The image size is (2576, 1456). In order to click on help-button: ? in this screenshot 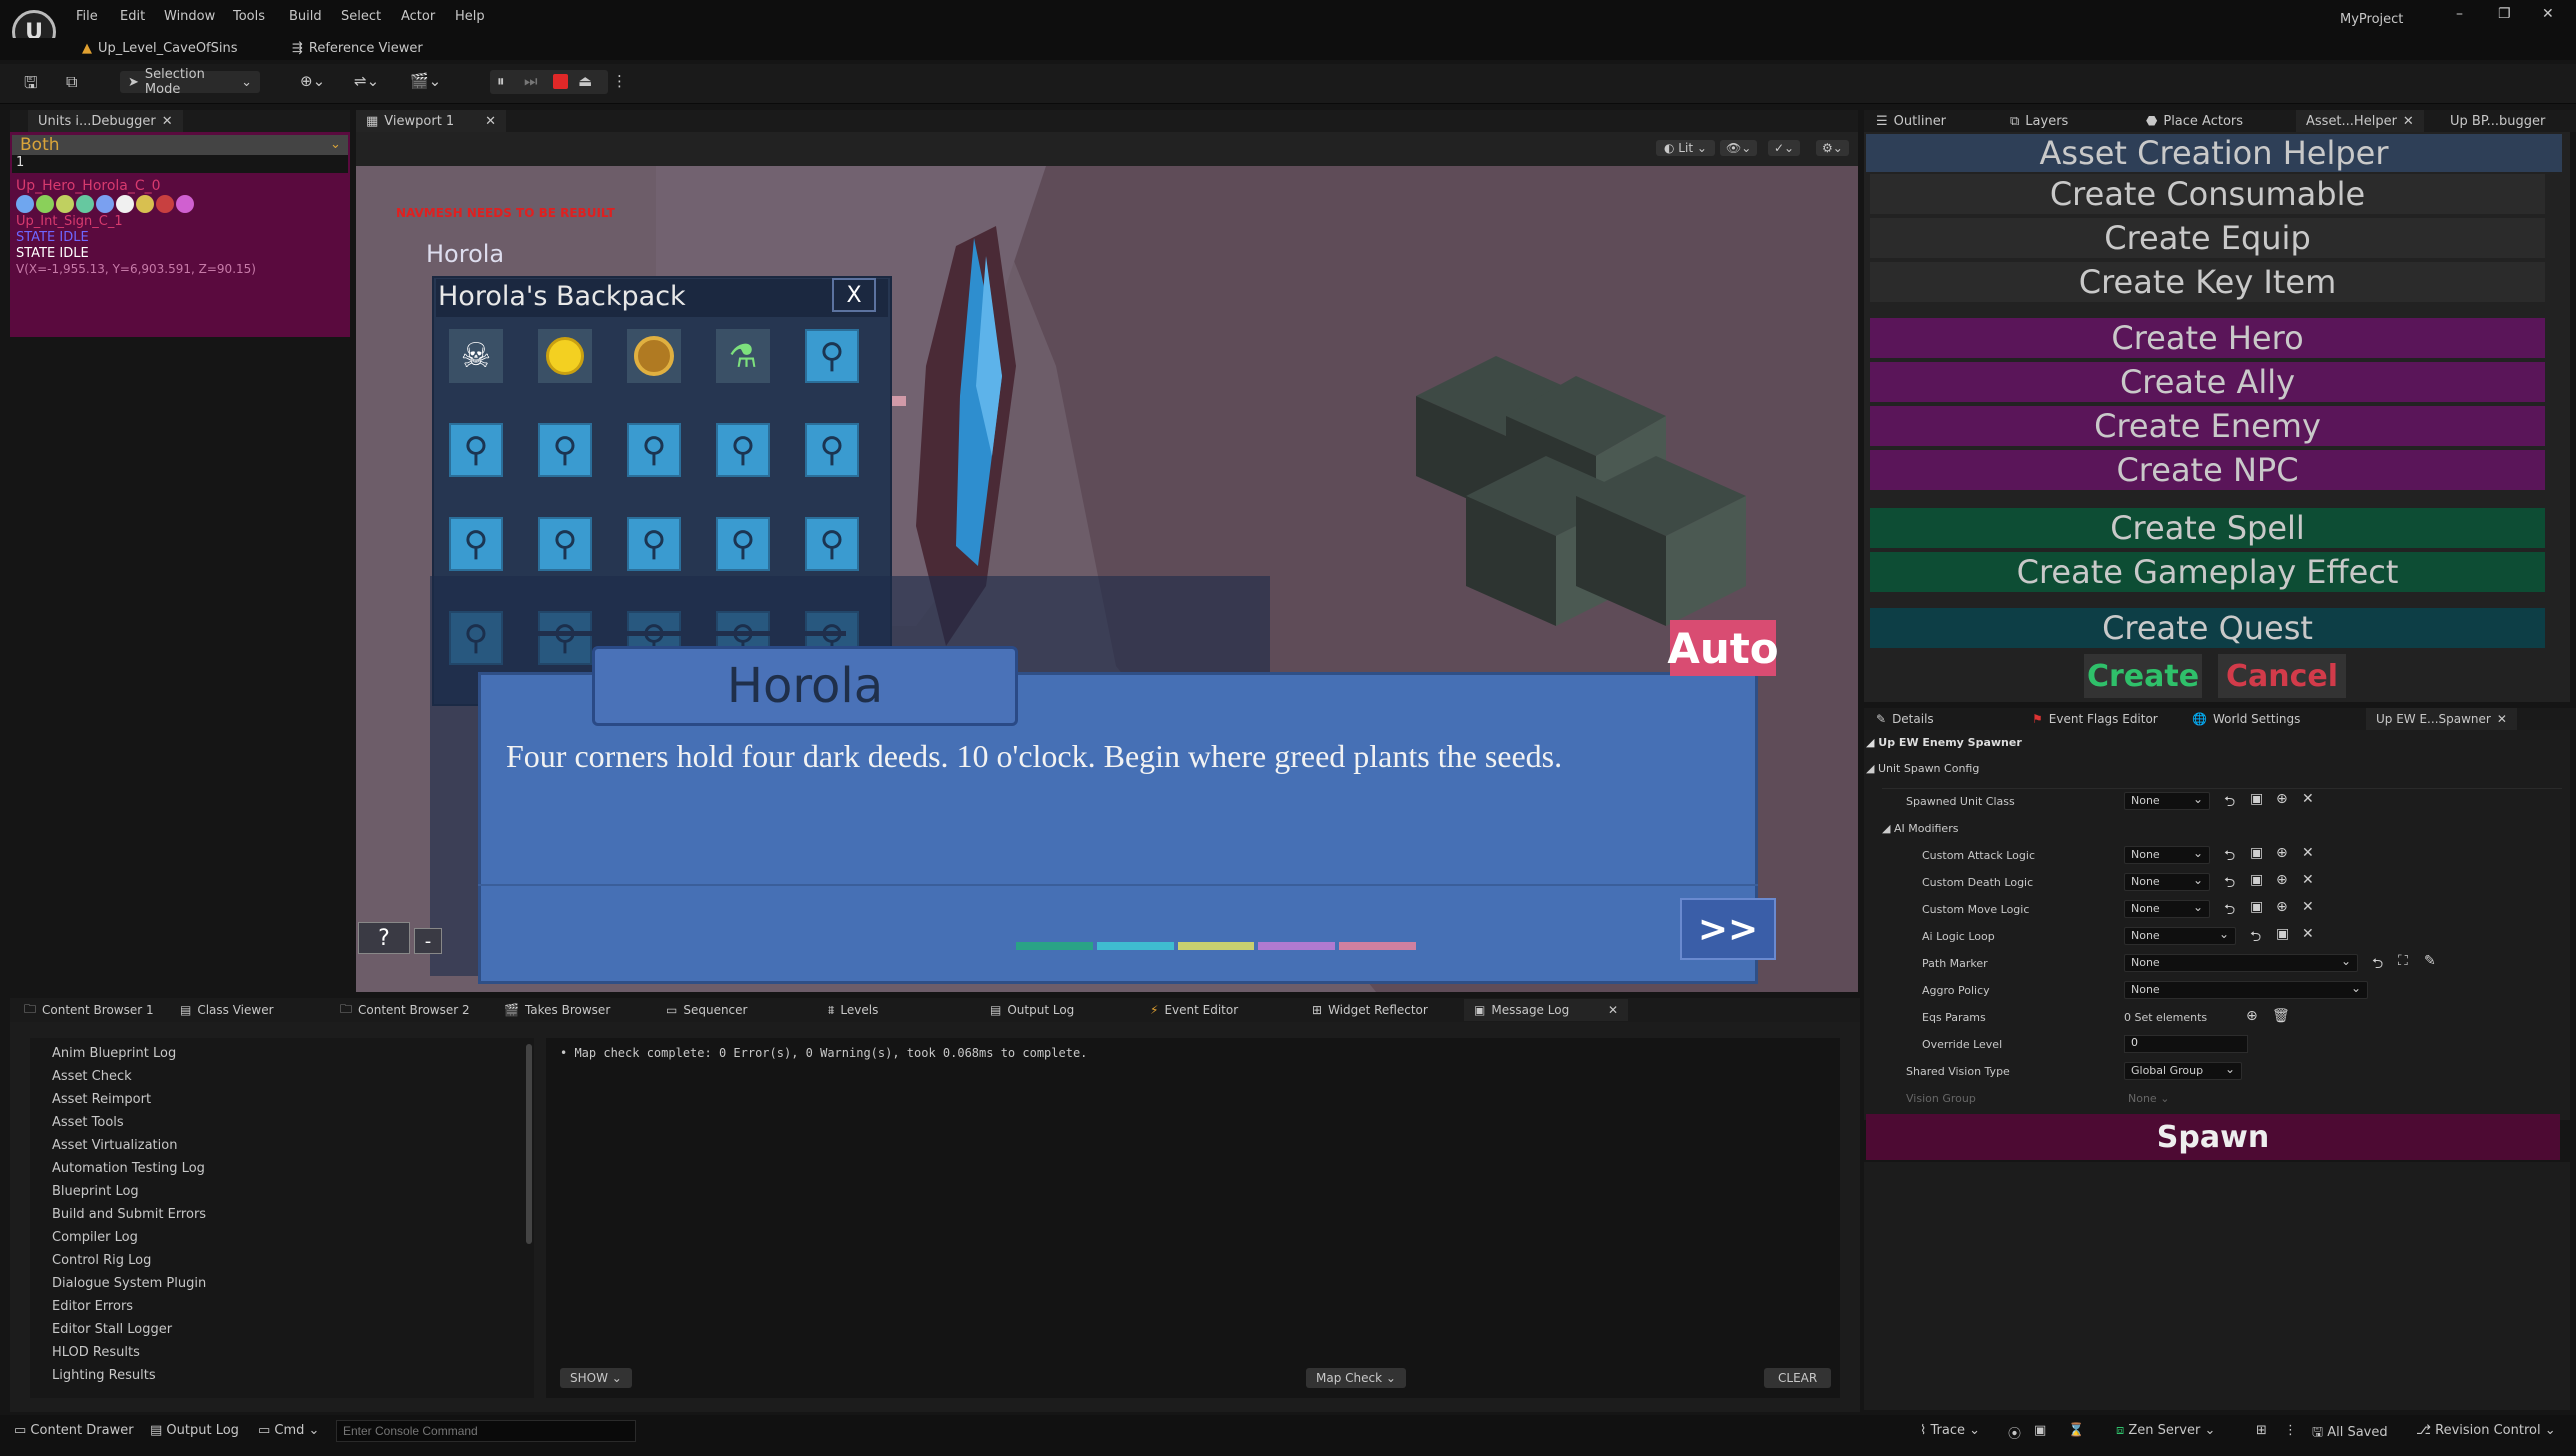, I will do `click(384, 938)`.